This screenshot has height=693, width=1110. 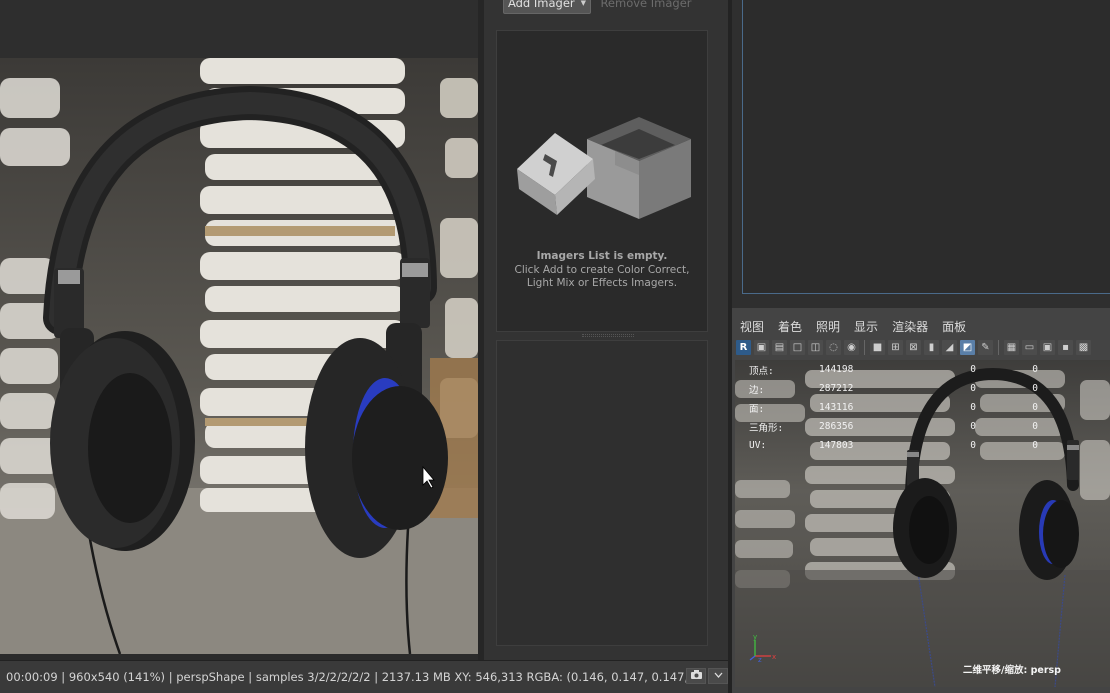 What do you see at coordinates (743, 347) in the screenshot?
I see `select-camera-icon: R` at bounding box center [743, 347].